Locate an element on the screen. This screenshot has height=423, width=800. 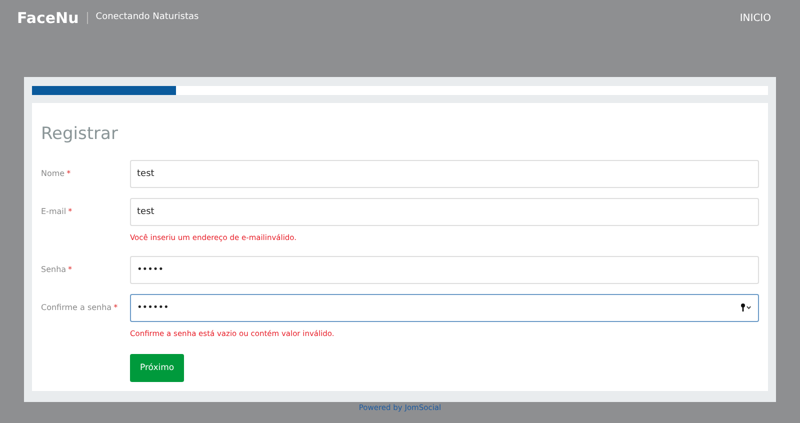
field-label: Nome is located at coordinates (53, 174).